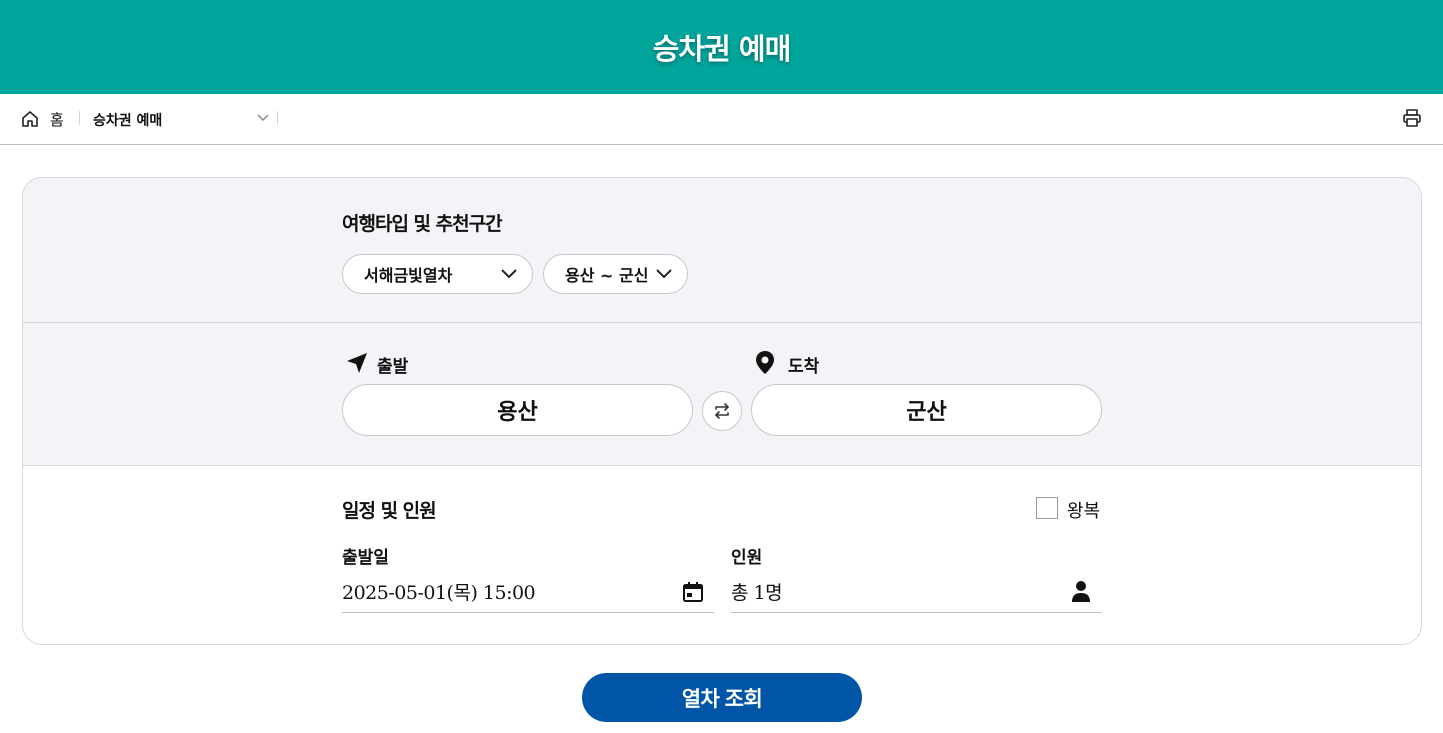 This screenshot has width=1443, height=733. I want to click on arrival-label: 도착, so click(804, 367).